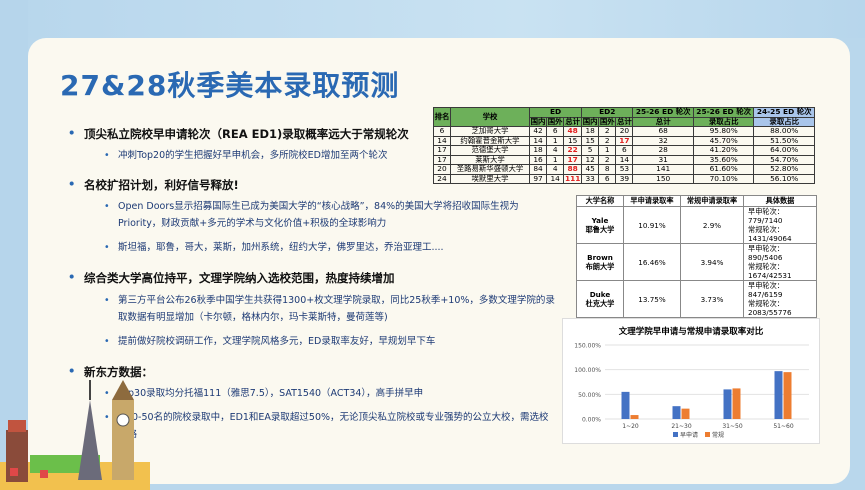 The width and height of the screenshot is (865, 490). What do you see at coordinates (538, 178) in the screenshot?
I see `table-cell: 97` at bounding box center [538, 178].